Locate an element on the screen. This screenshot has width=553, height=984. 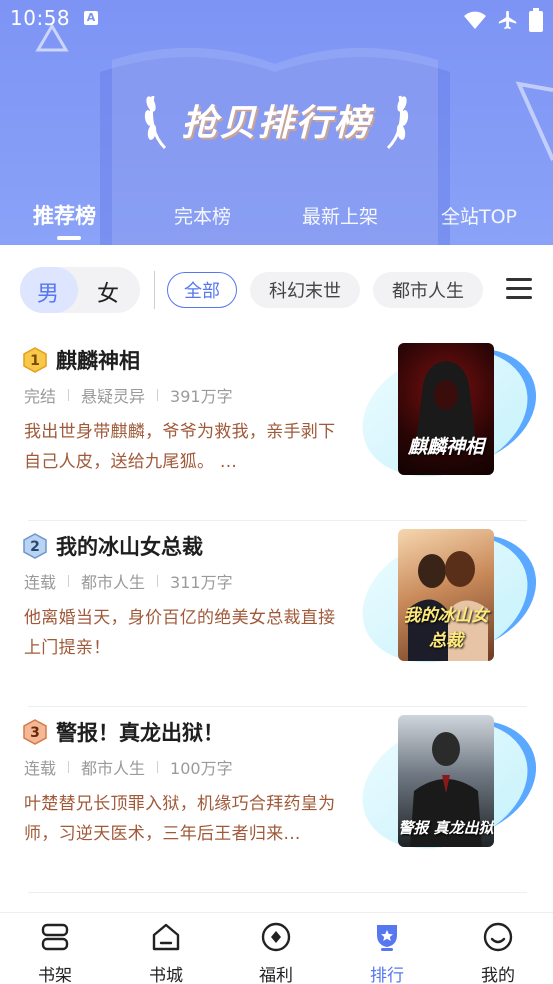
cover-title: 我的冰山女总裁 is located at coordinates (446, 628).